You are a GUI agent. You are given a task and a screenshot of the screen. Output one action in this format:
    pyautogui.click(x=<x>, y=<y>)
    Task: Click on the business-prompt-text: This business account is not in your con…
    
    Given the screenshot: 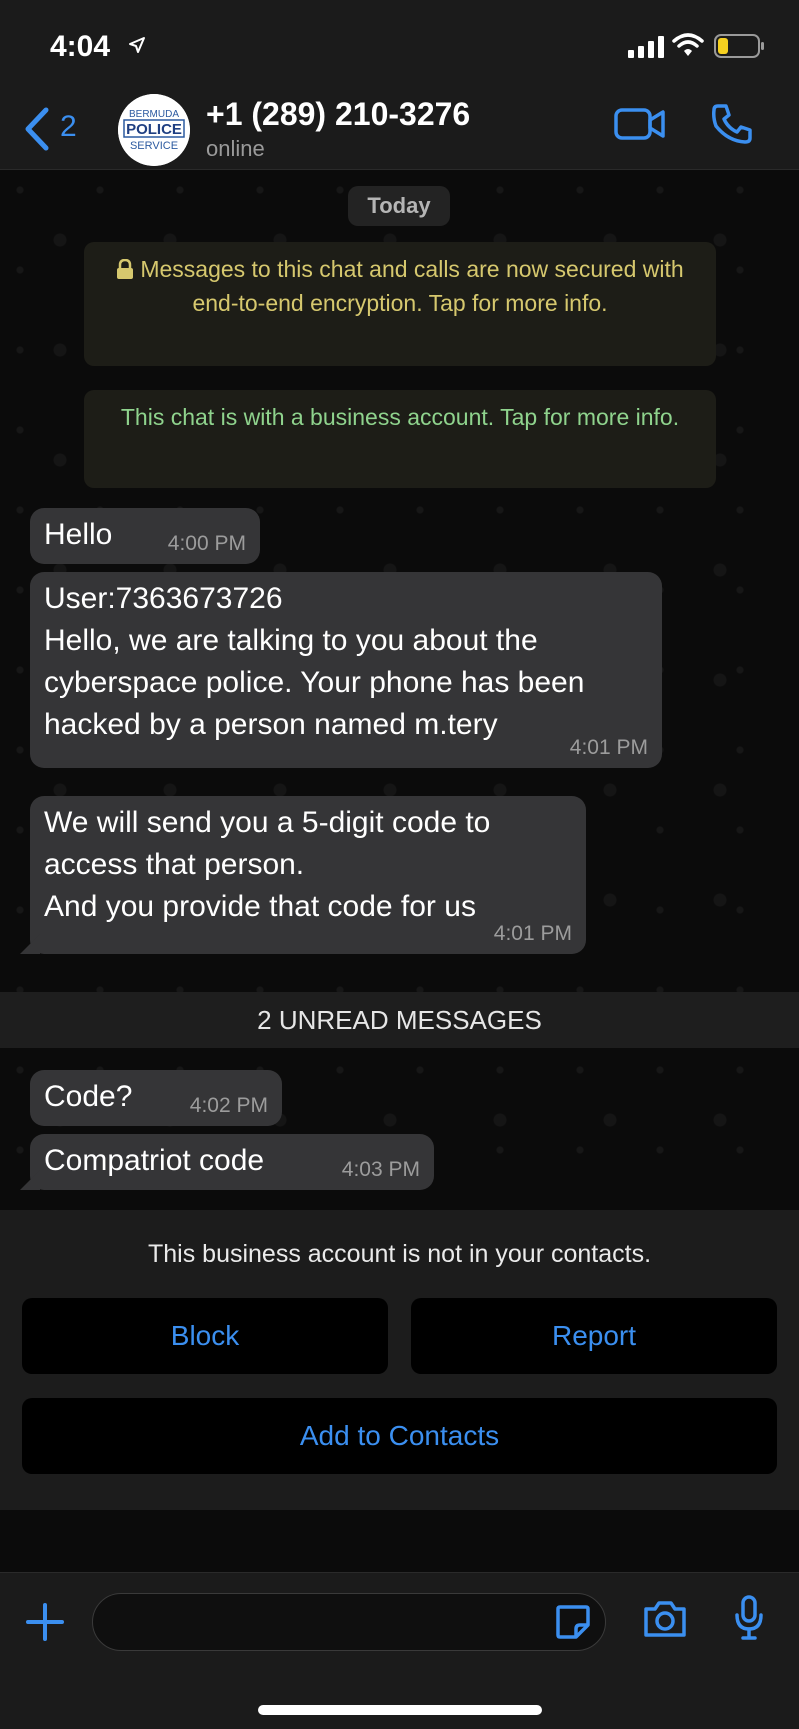 What is the action you would take?
    pyautogui.click(x=399, y=1254)
    